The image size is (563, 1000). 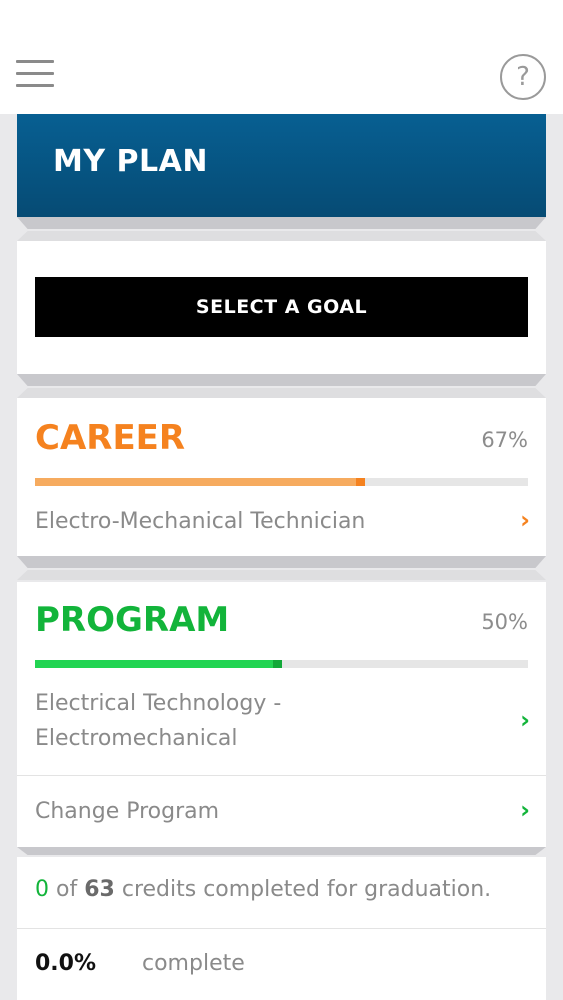 What do you see at coordinates (525, 520) in the screenshot?
I see `career-chevron-right-icon: ›` at bounding box center [525, 520].